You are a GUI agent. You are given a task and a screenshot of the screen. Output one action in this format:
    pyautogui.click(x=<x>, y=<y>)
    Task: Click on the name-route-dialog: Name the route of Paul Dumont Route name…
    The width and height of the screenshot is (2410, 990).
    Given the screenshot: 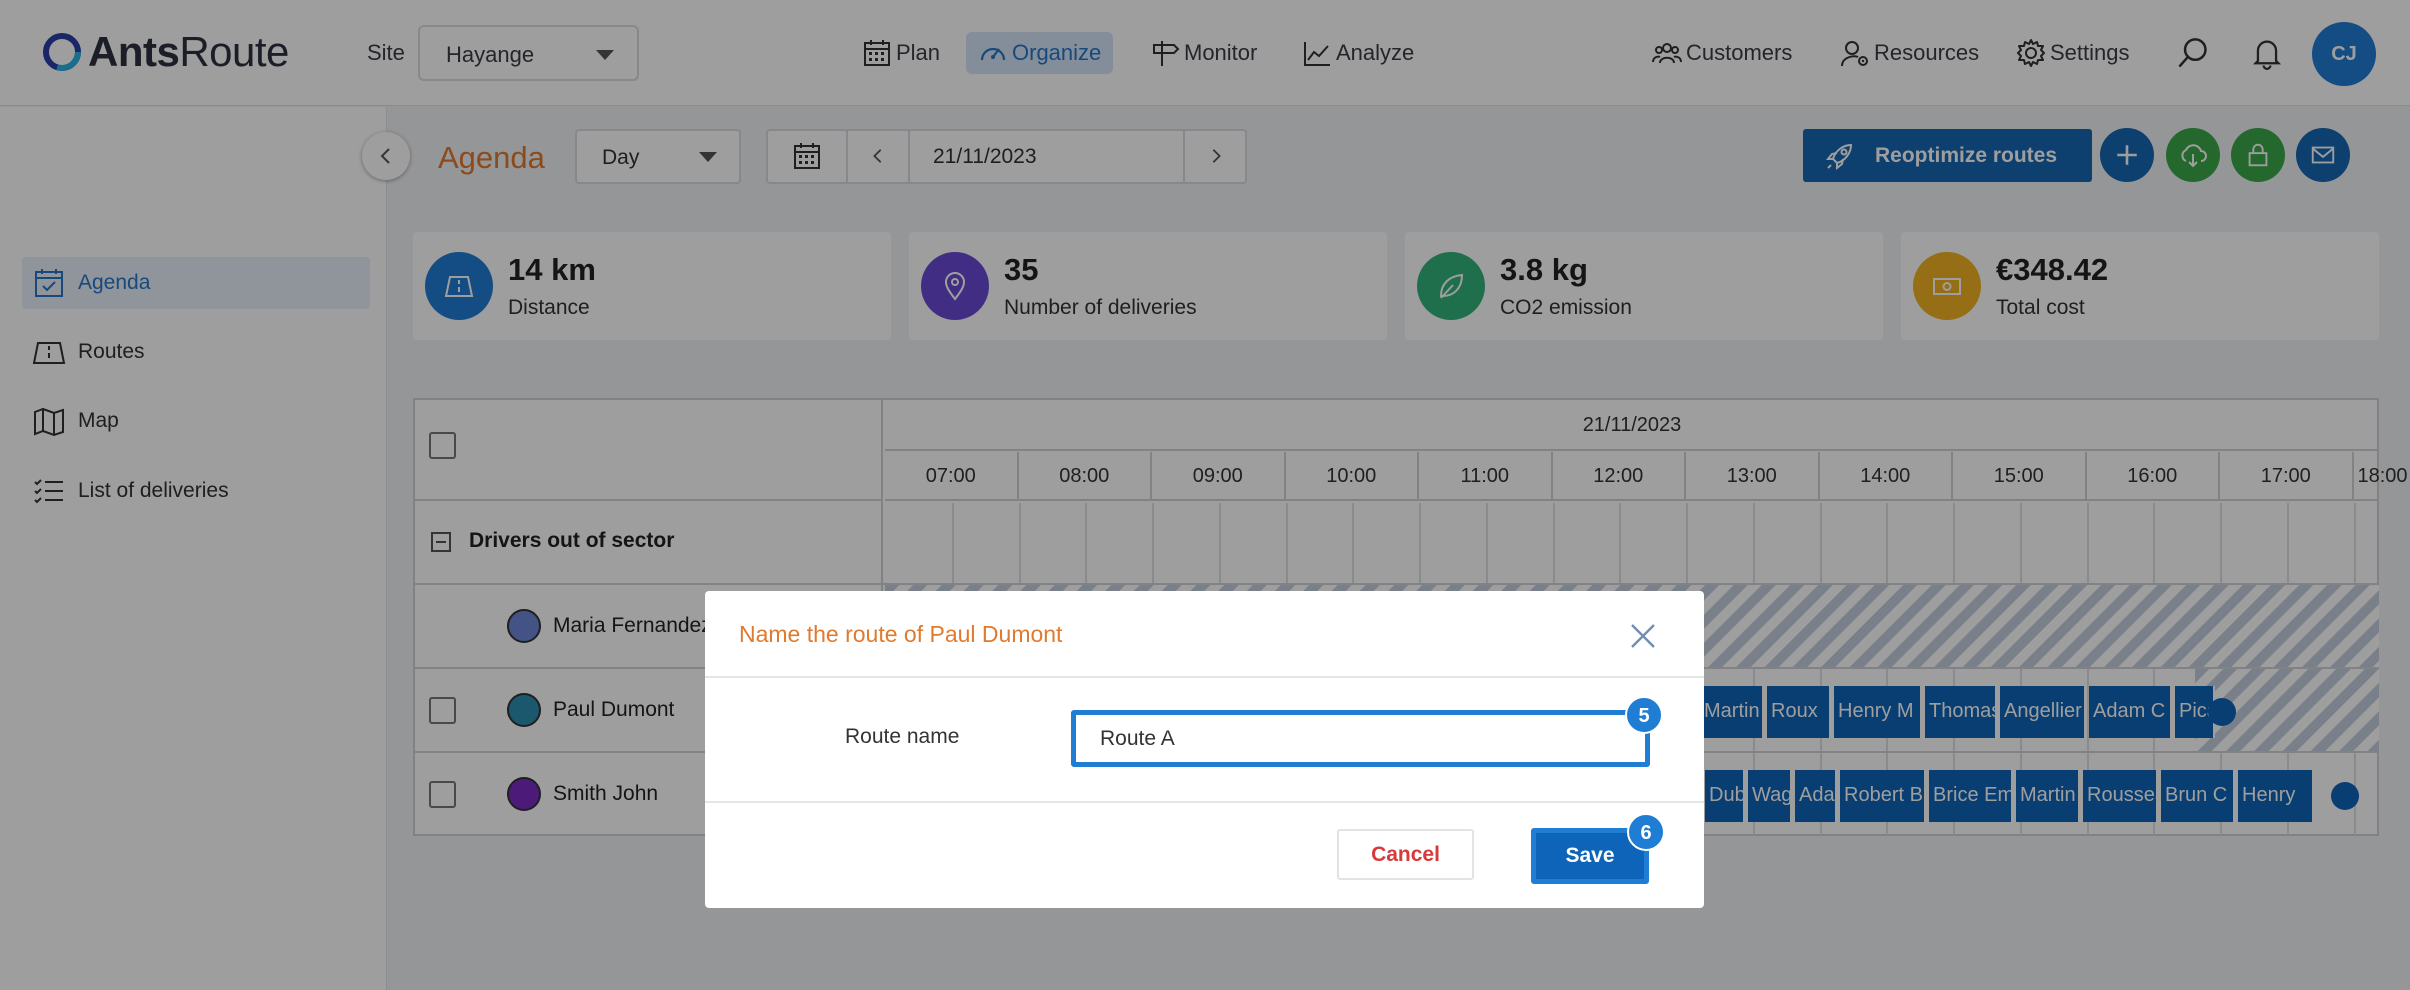 What is the action you would take?
    pyautogui.click(x=1204, y=749)
    